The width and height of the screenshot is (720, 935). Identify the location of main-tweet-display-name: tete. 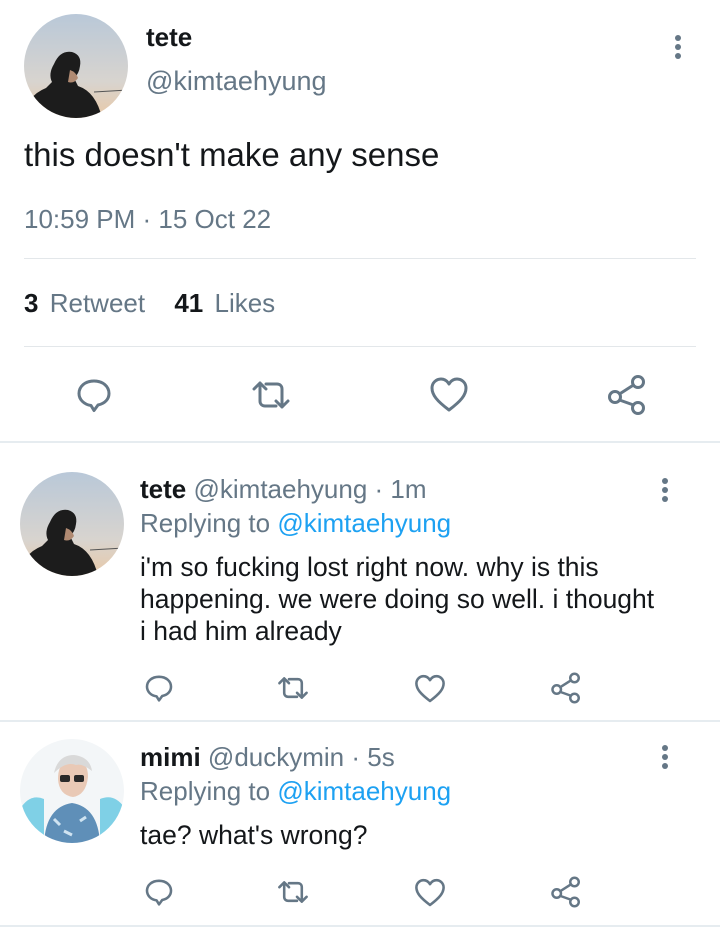
(169, 37).